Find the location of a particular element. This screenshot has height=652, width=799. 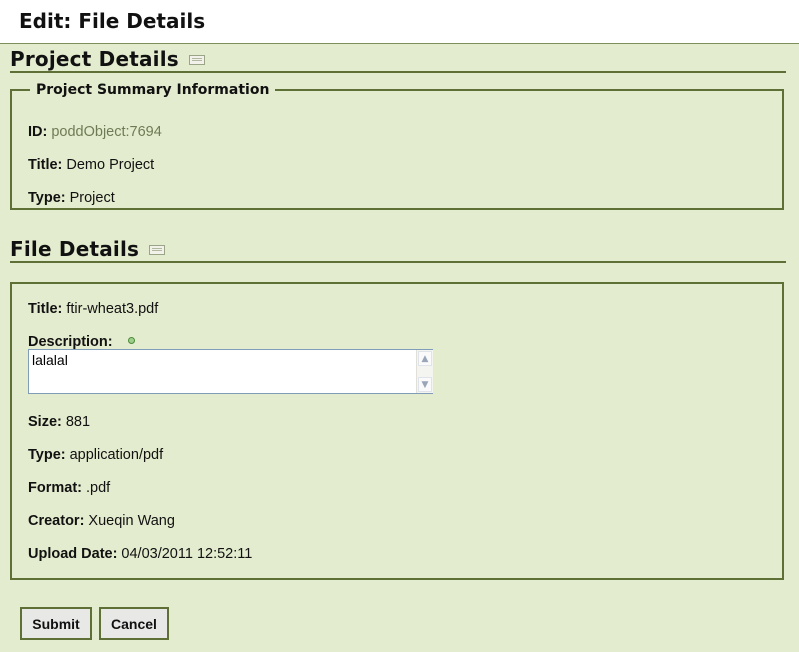

upload-date-value: 04/03/2011 12:52:11 is located at coordinates (187, 554).